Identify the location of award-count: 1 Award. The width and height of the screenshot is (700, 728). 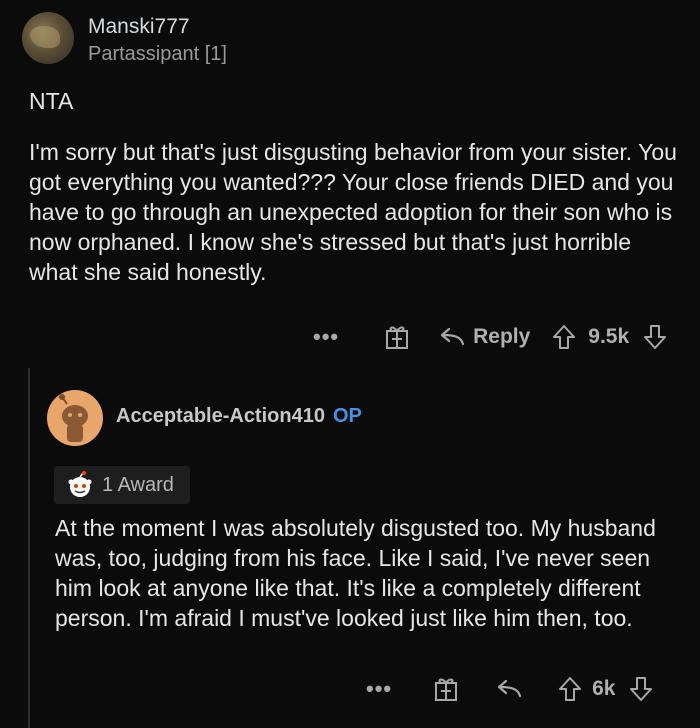
(138, 484).